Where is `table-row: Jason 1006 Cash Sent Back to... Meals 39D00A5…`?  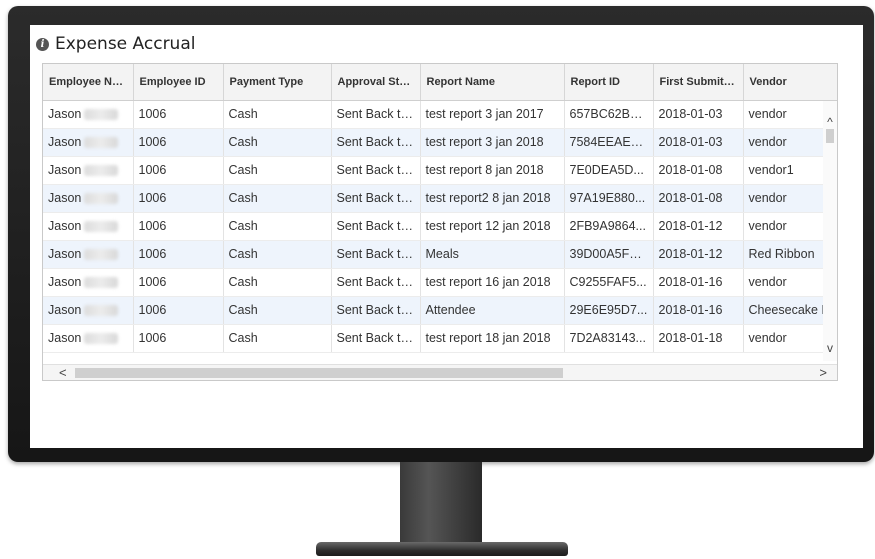 table-row: Jason 1006 Cash Sent Back to... Meals 39D00A5… is located at coordinates (440, 254).